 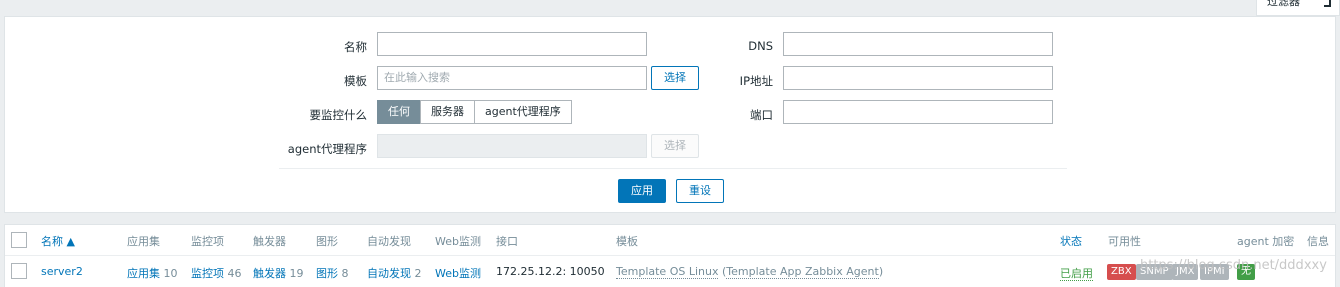 I want to click on items-cell: 监控项 46, so click(x=216, y=273).